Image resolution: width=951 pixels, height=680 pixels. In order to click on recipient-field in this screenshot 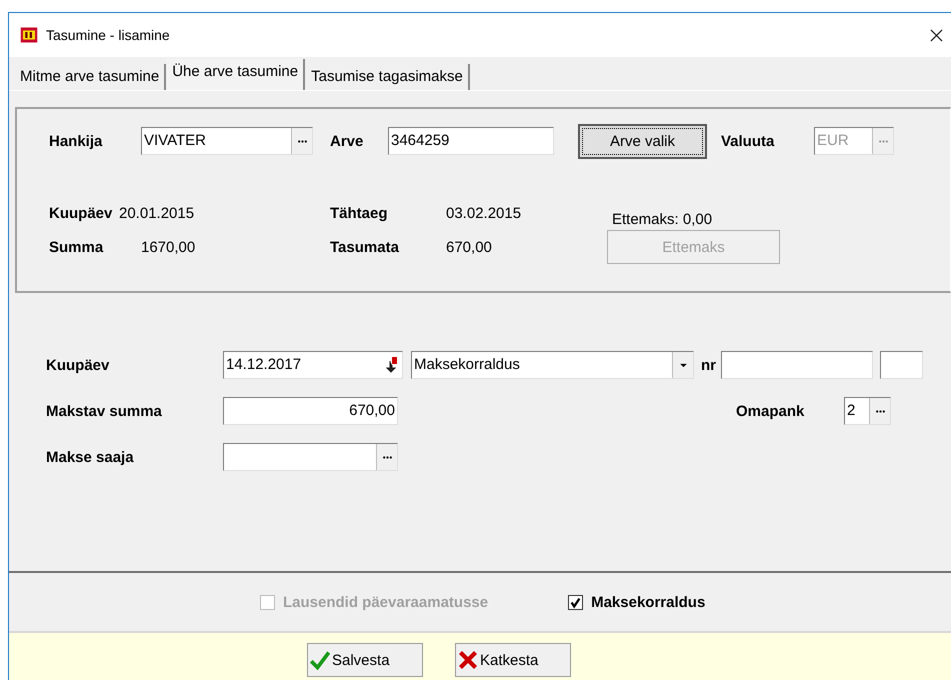, I will do `click(310, 457)`.